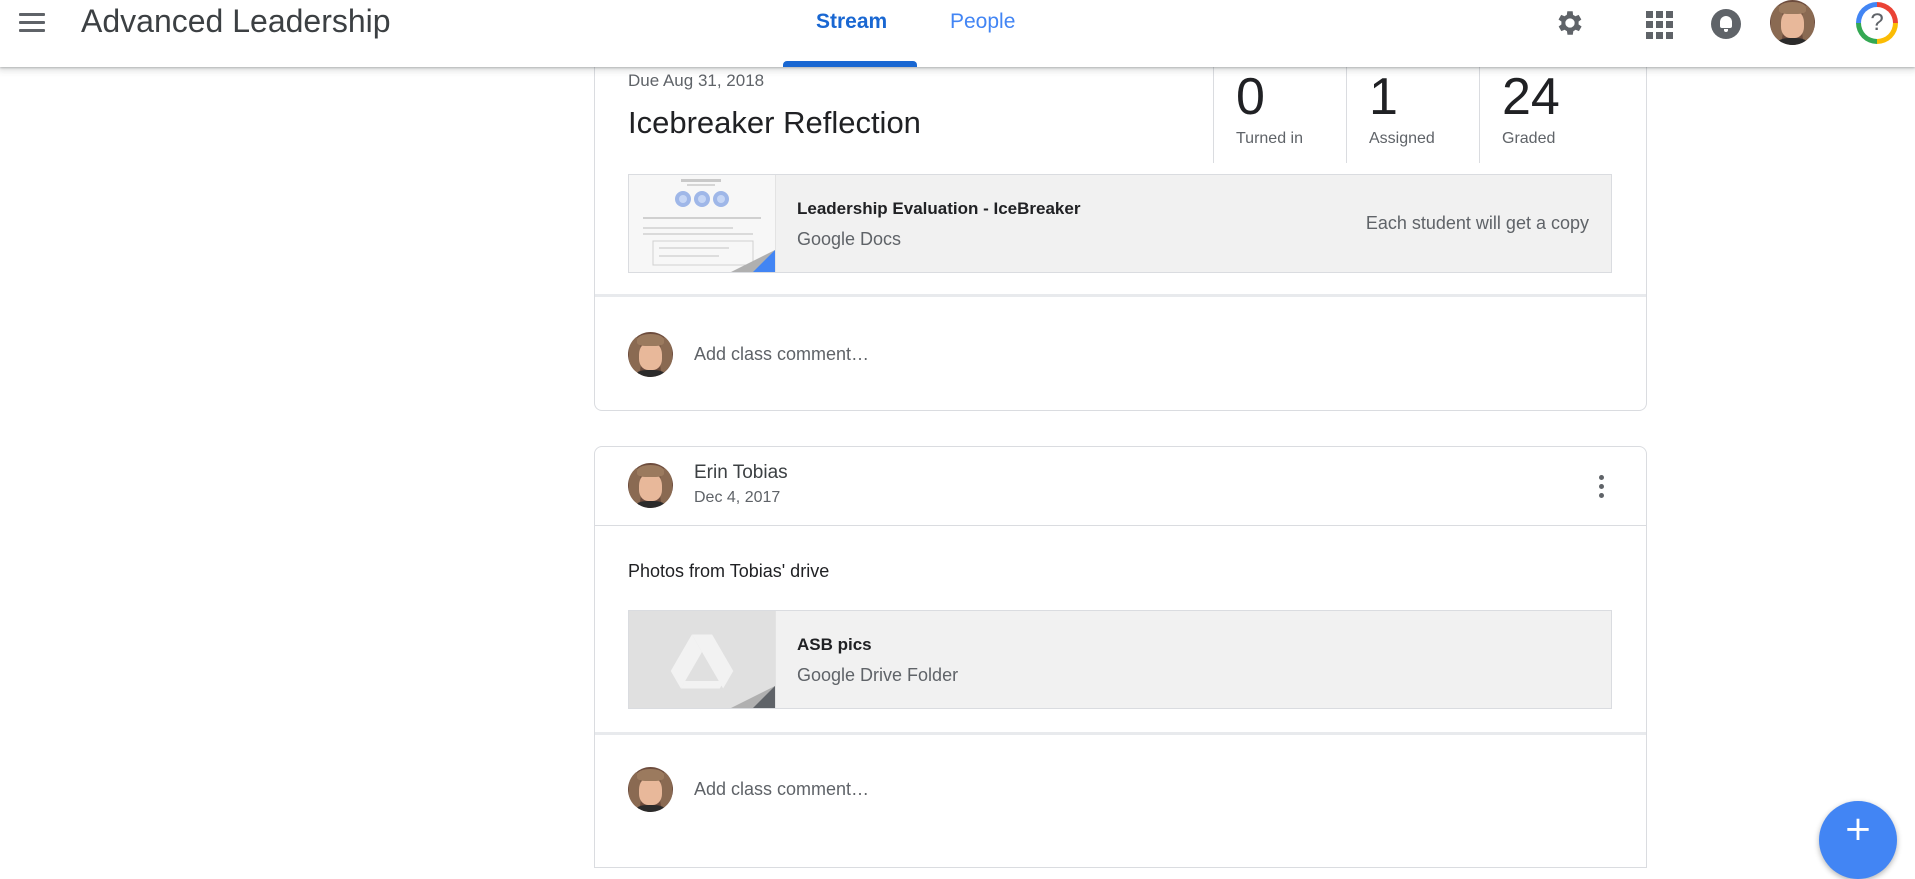  I want to click on help-icon: ?, so click(1877, 23).